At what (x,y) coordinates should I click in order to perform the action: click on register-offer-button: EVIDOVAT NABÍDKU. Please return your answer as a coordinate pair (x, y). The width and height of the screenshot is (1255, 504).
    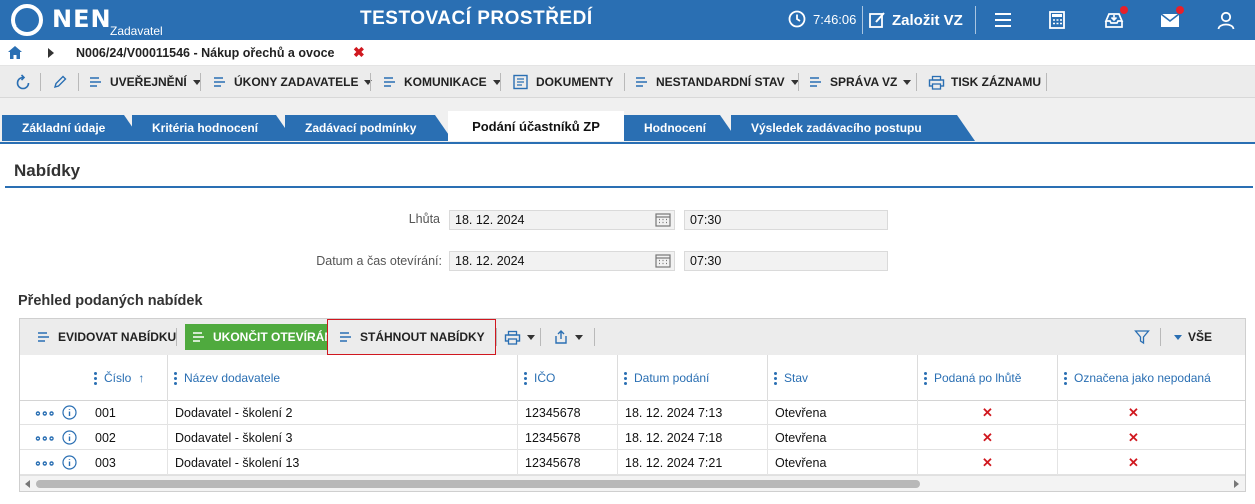
    Looking at the image, I should click on (106, 337).